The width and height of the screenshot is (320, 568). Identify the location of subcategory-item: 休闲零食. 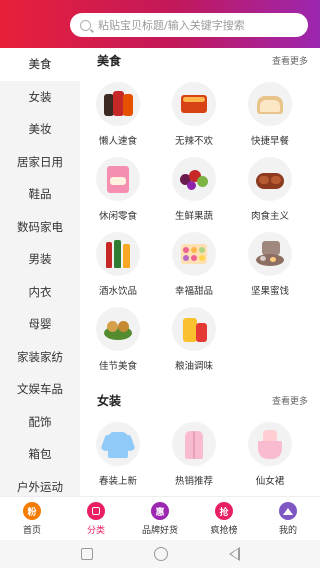
(118, 194).